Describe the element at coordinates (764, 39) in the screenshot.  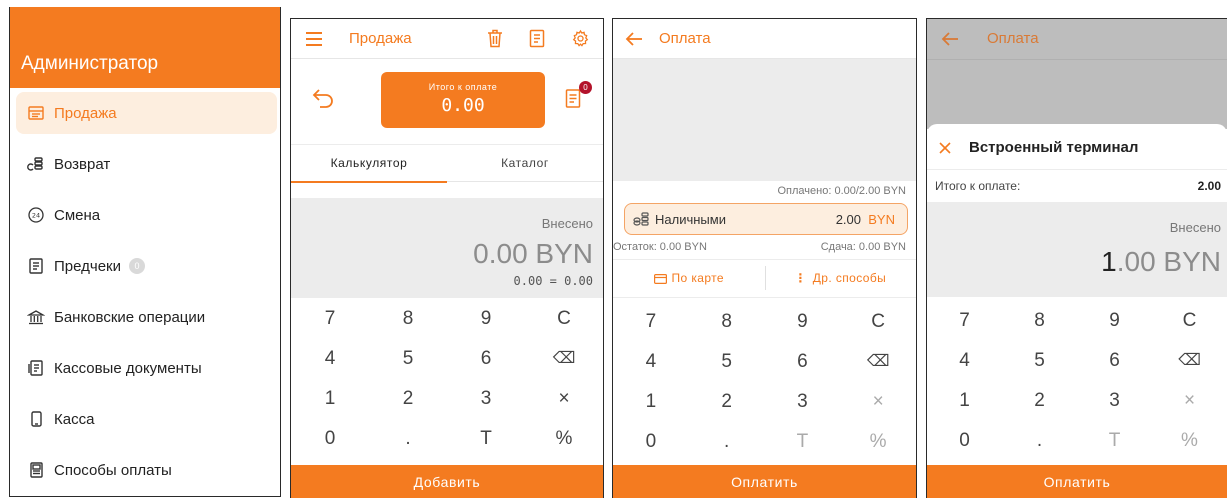
I see `app-bar: Оплата` at that location.